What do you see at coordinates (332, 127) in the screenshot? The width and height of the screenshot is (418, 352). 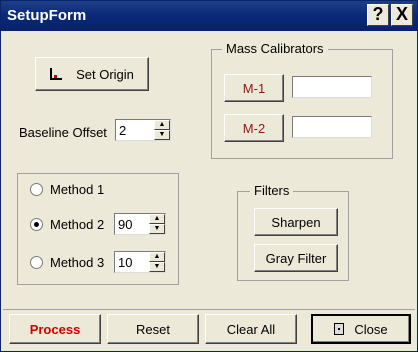 I see `m2-field` at bounding box center [332, 127].